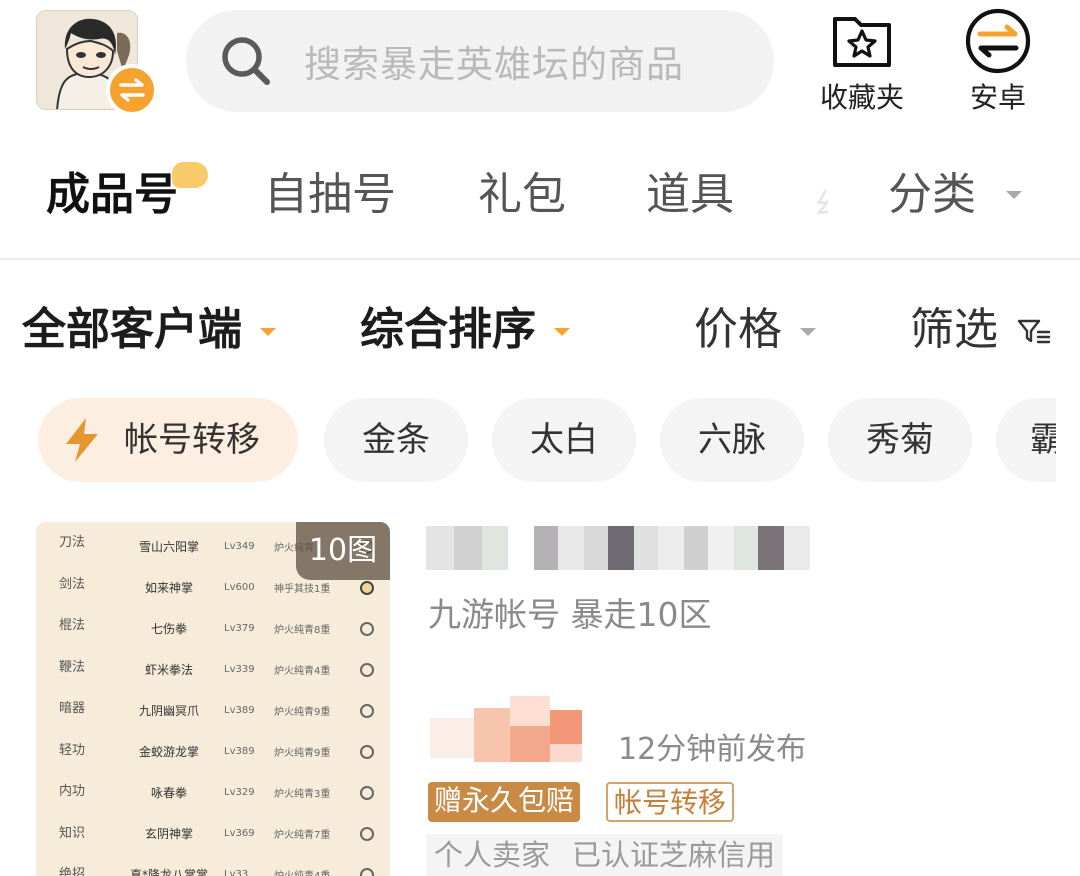 The height and width of the screenshot is (876, 1080). Describe the element at coordinates (132, 329) in the screenshot. I see `filter-client-label: 全部客户端` at that location.